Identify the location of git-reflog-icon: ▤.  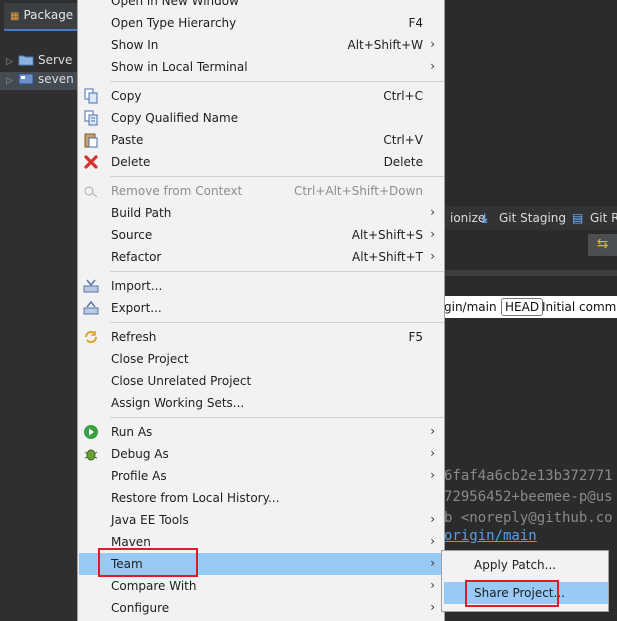
(578, 218).